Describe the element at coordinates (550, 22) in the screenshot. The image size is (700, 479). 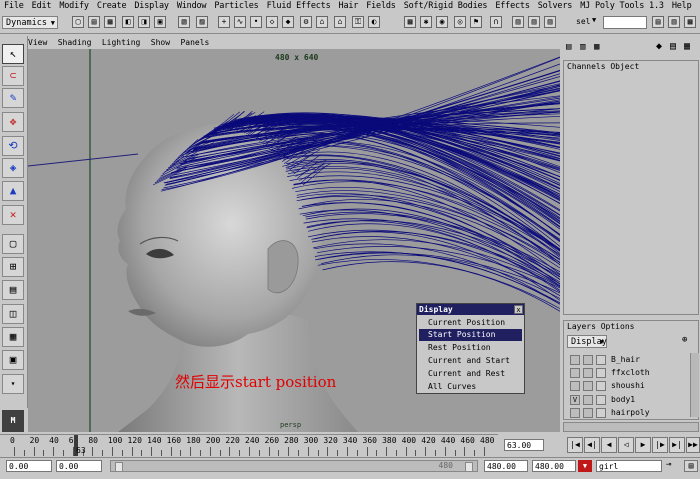
I see `film-icon-3: ▥` at that location.